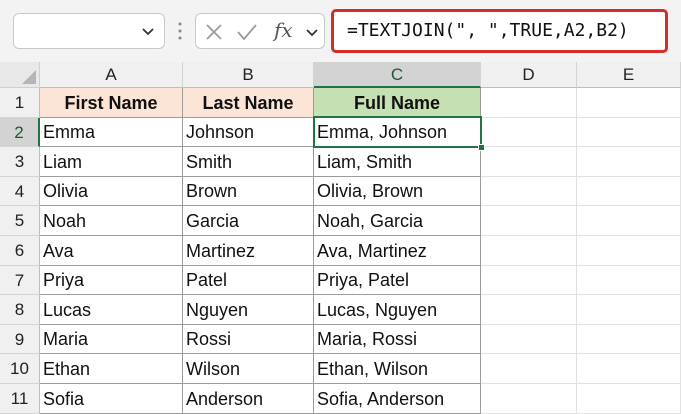  Describe the element at coordinates (260, 31) in the screenshot. I see `formula-buttons: fx` at that location.